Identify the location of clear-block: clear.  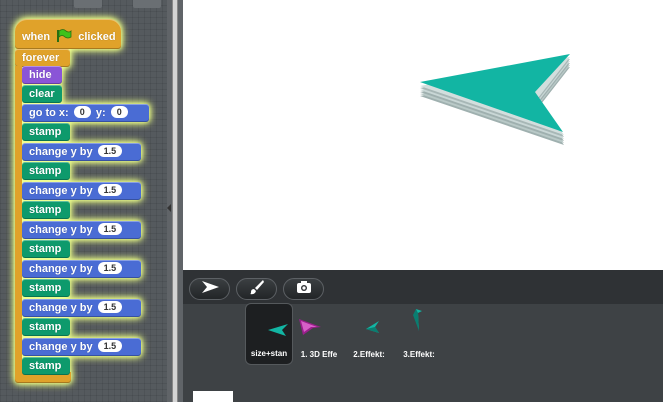
(42, 94).